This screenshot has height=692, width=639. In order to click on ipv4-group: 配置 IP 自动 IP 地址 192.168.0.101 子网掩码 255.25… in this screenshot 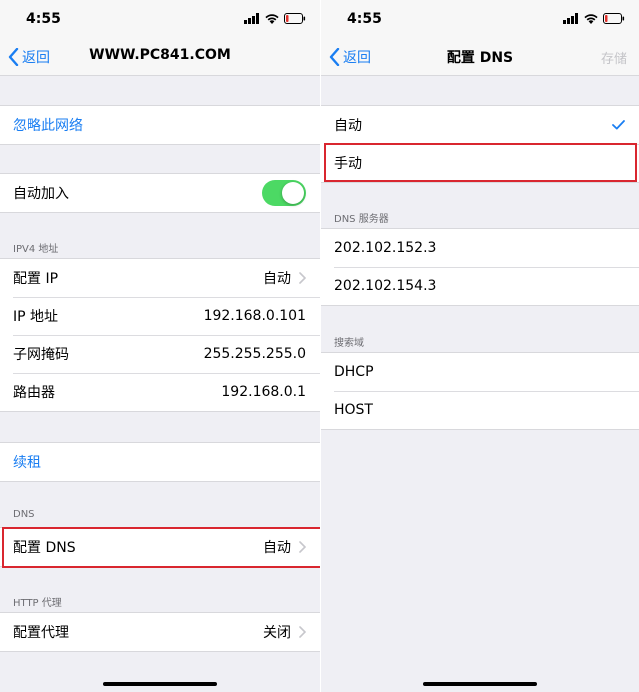, I will do `click(160, 335)`.